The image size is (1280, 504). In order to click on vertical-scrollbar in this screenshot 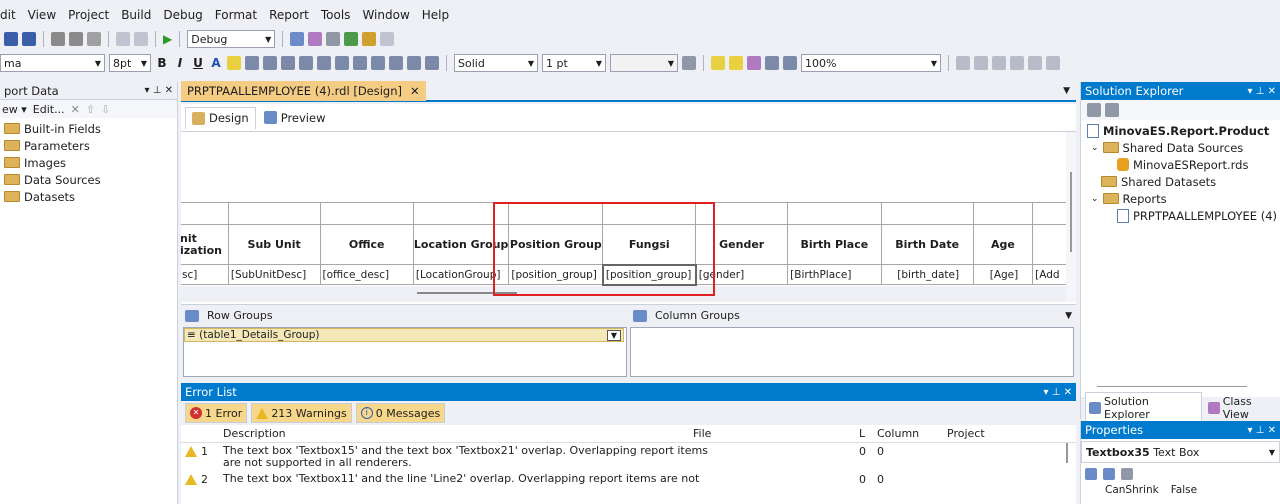, I will do `click(1071, 217)`.